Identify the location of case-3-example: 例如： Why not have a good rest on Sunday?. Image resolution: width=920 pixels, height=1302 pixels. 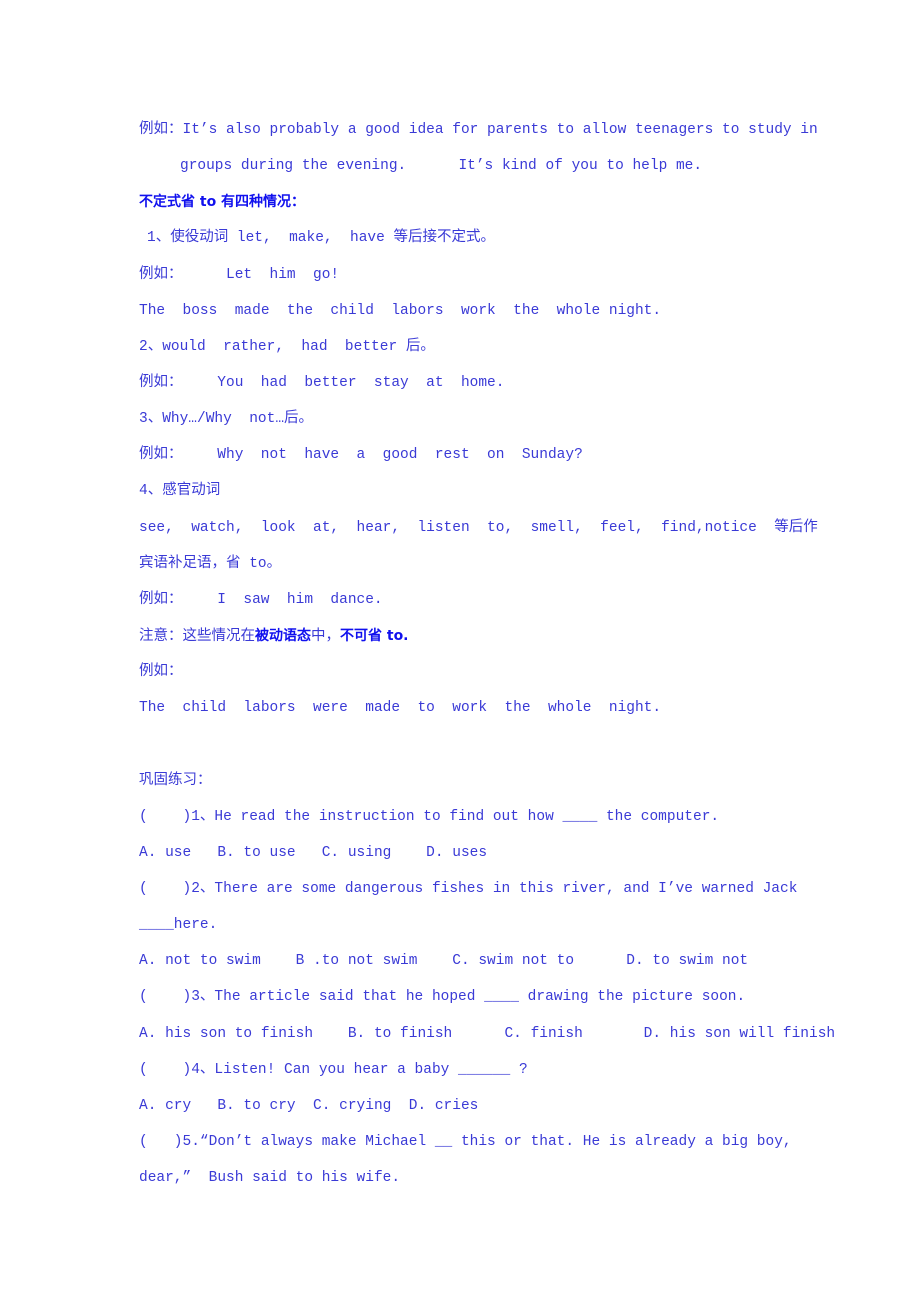
(361, 455).